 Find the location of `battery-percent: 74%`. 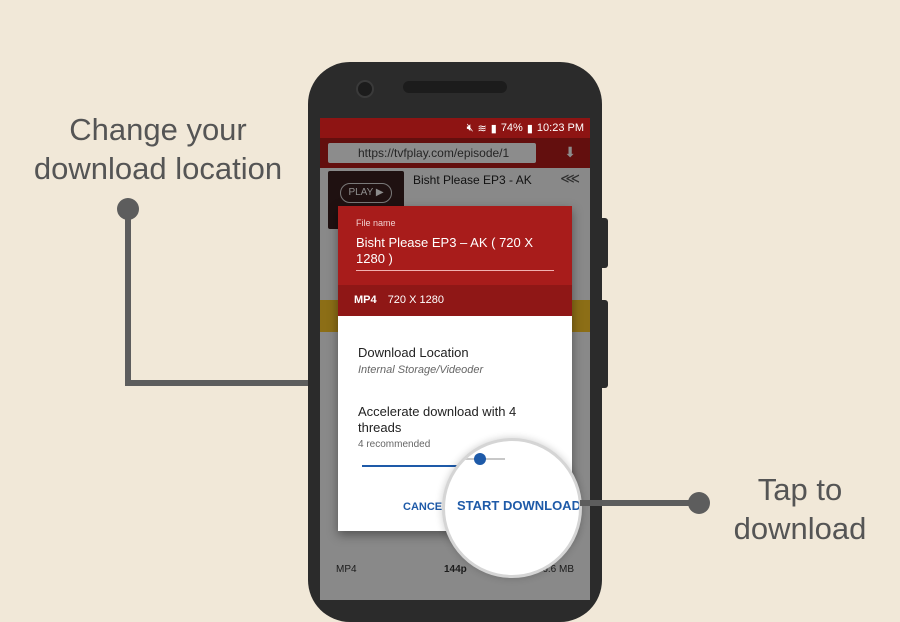

battery-percent: 74% is located at coordinates (511, 128).